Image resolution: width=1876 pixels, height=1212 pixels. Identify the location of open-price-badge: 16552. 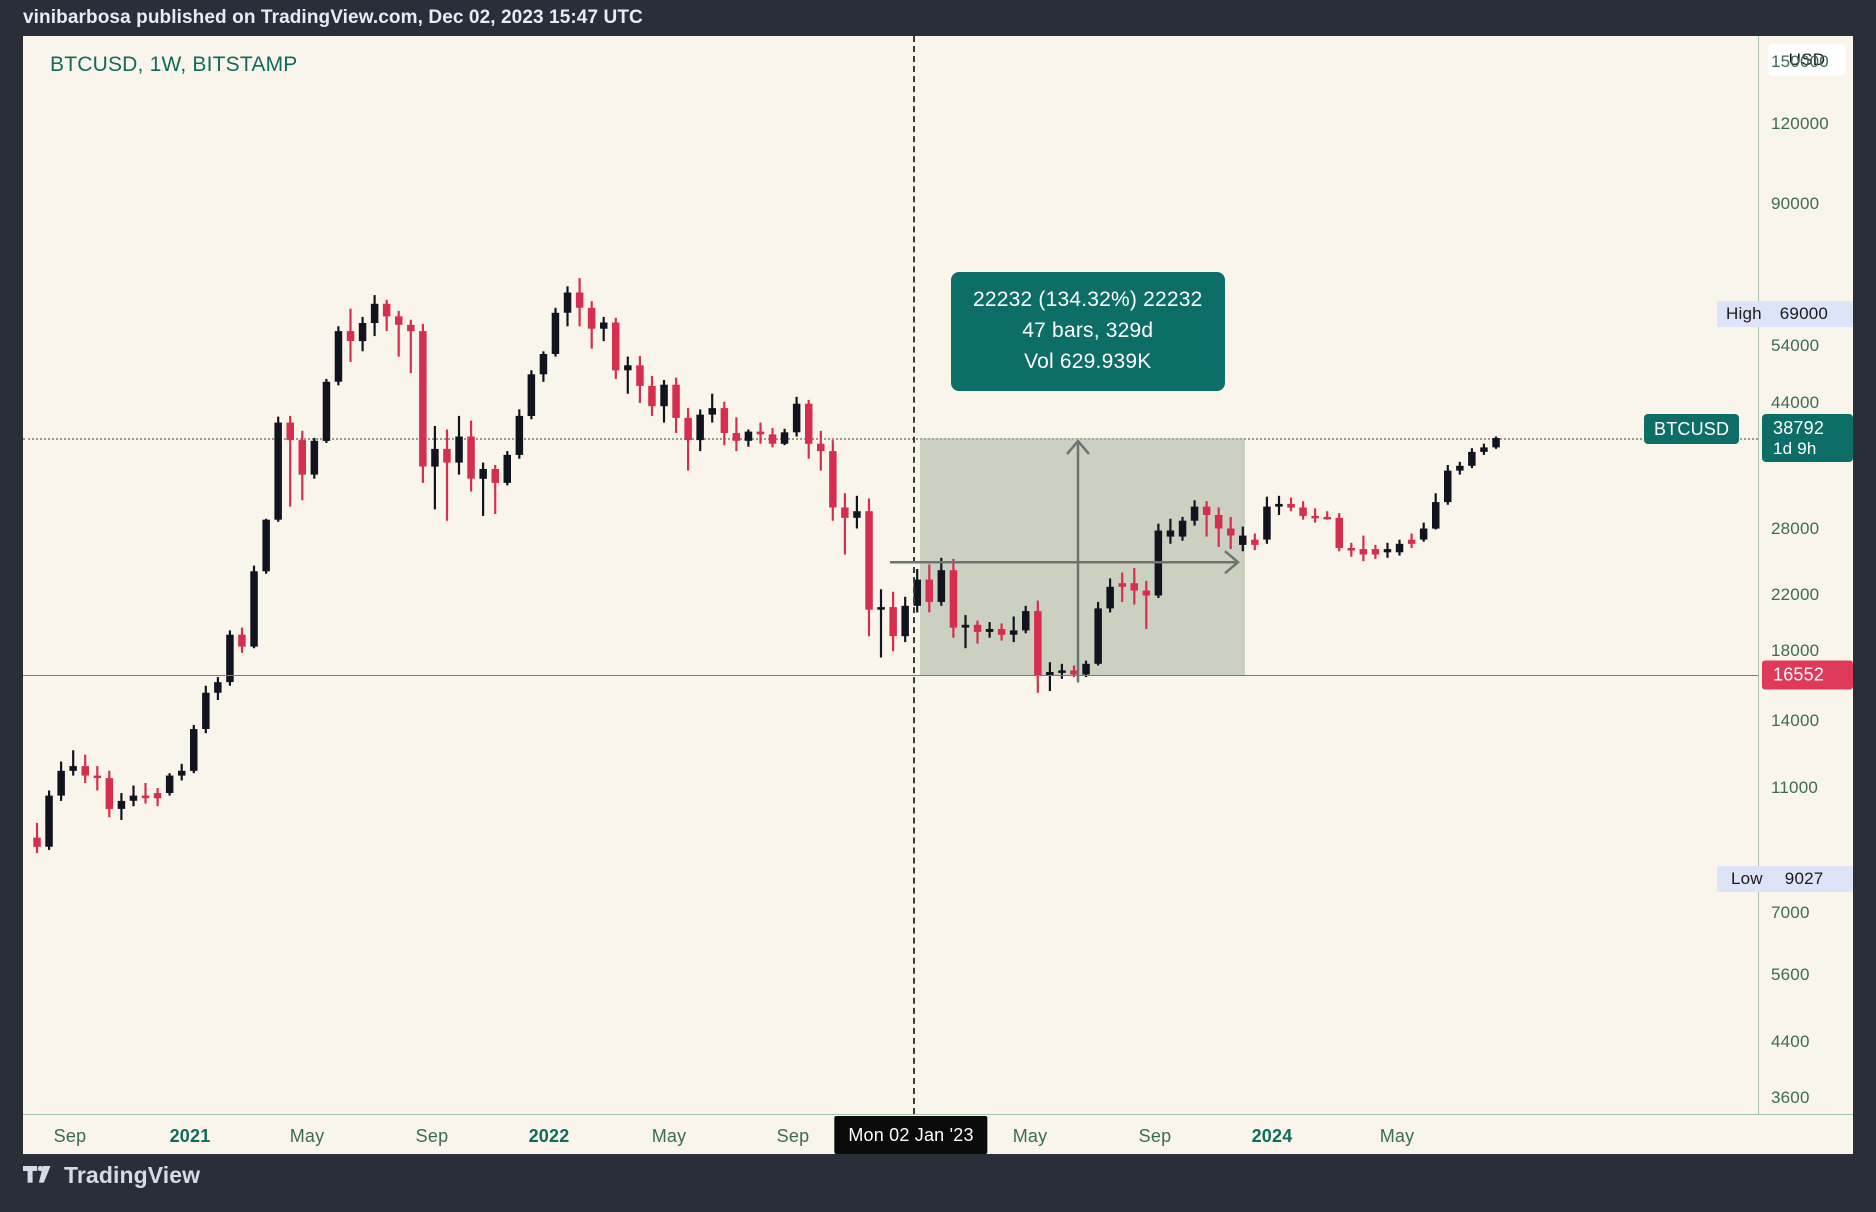
(1807, 674).